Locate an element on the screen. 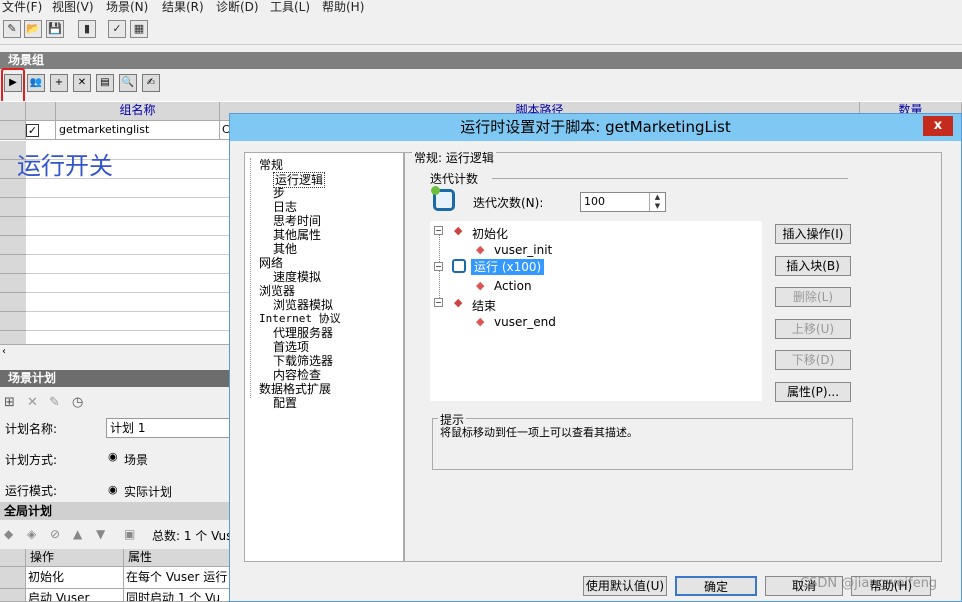 The height and width of the screenshot is (602, 962). logic-end: 结束 is located at coordinates (484, 305).